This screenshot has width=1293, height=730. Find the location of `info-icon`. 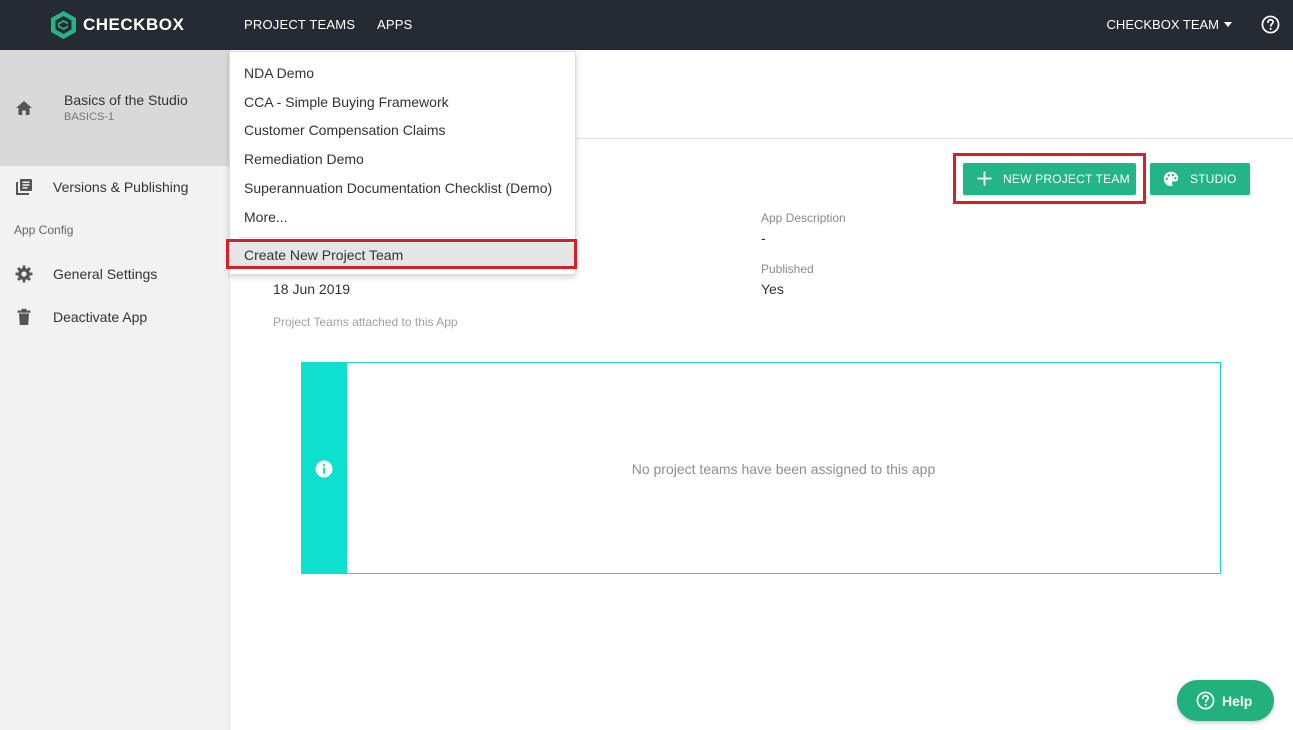

info-icon is located at coordinates (324, 469).